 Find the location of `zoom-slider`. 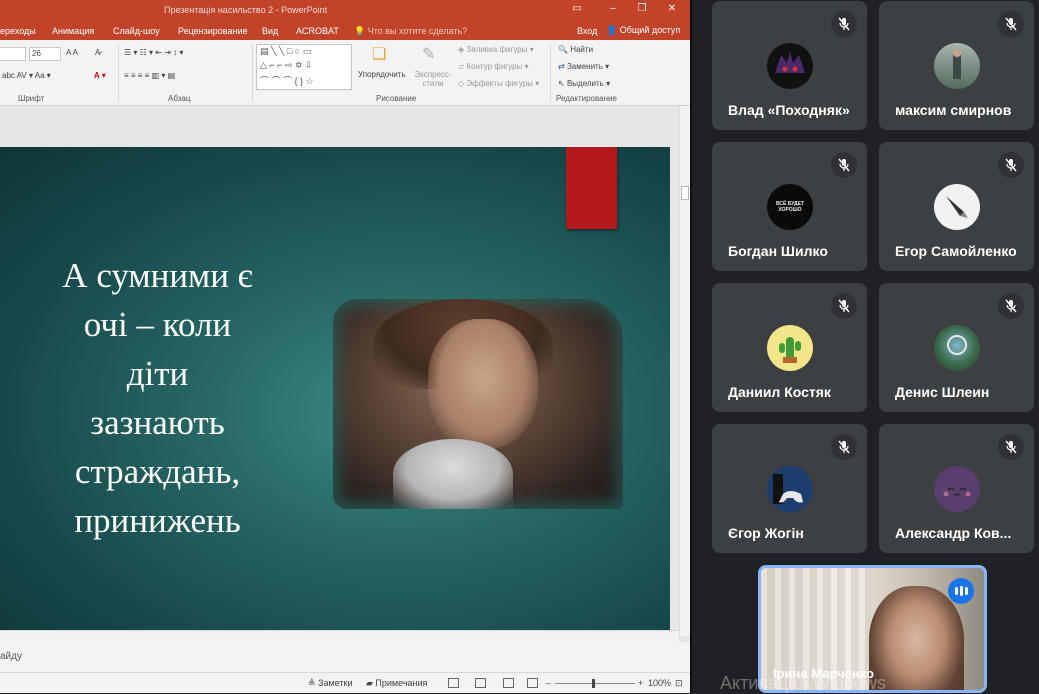

zoom-slider is located at coordinates (595, 683).